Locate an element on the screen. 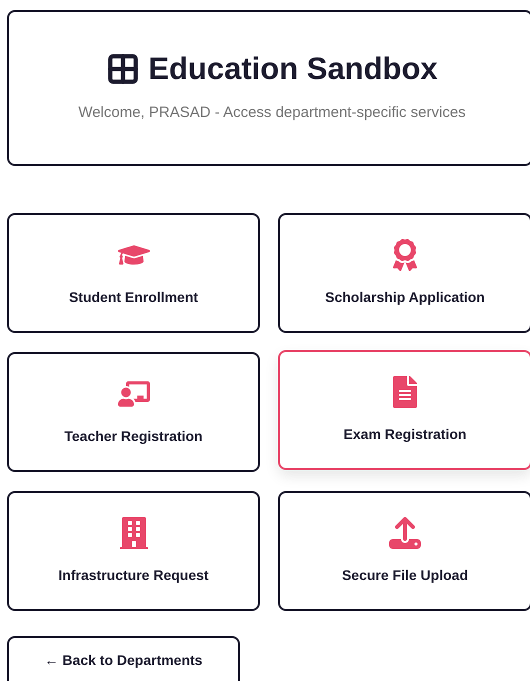  welcome-subtitle: Welcome, PRASAD - Access department-specific services is located at coordinates (272, 112).